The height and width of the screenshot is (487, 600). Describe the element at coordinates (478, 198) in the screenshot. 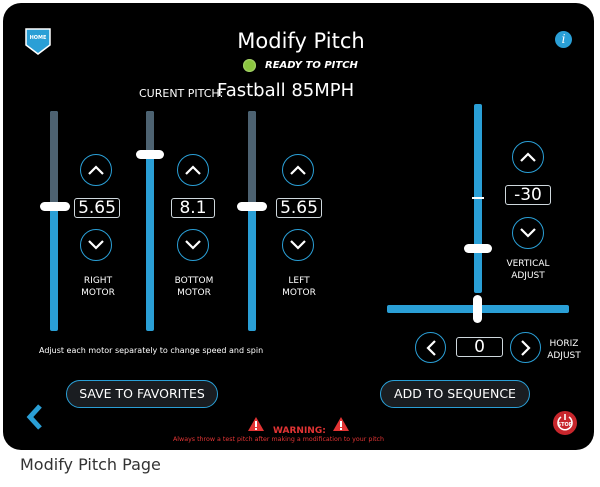

I see `vertical-center-tick` at that location.